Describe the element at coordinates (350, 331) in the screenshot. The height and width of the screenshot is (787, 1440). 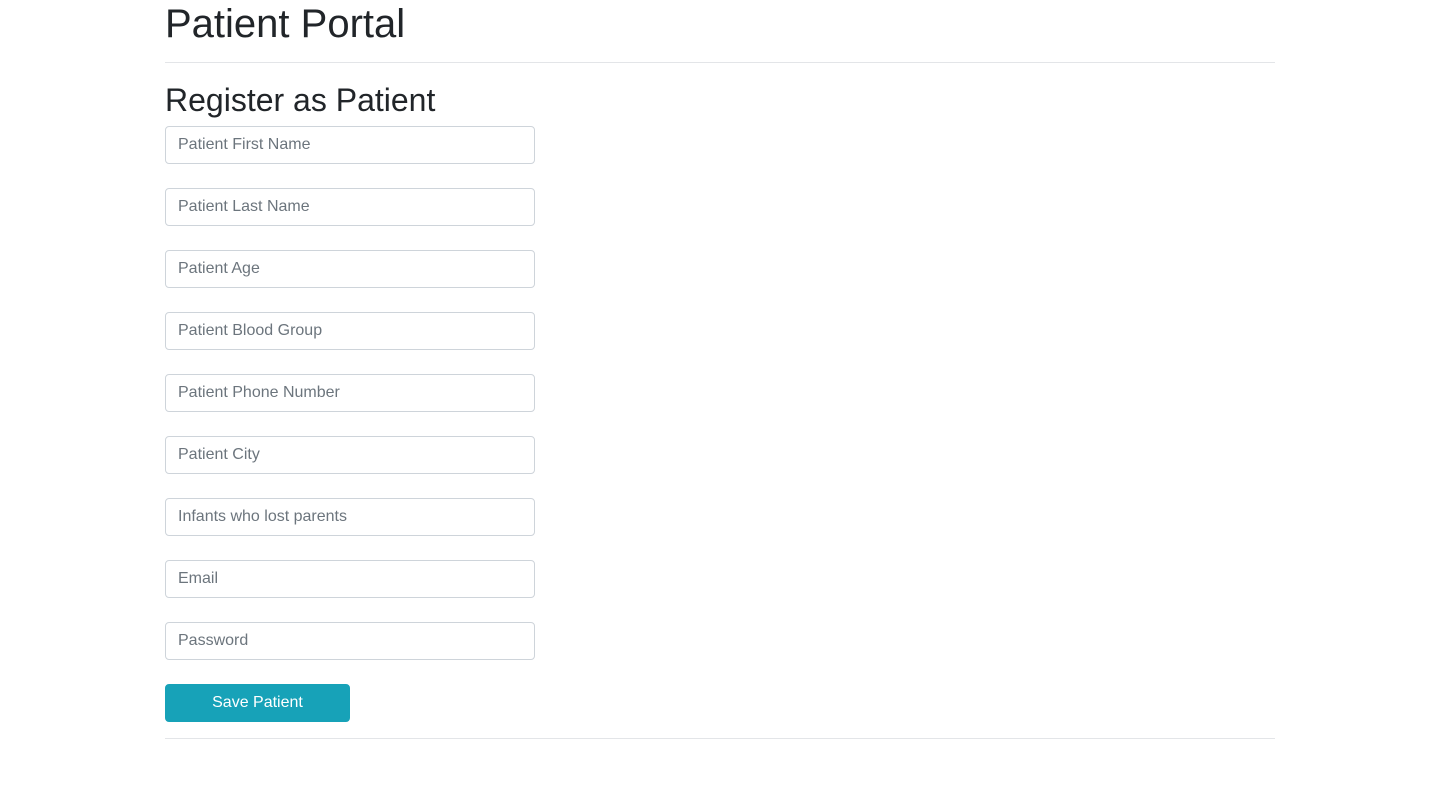
I see `blood-group-input` at that location.